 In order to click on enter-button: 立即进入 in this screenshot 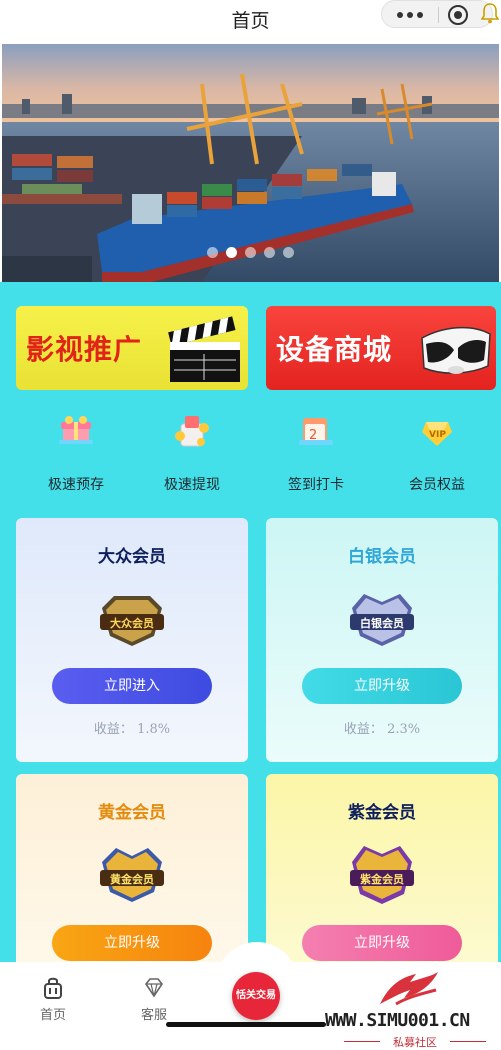, I will do `click(132, 686)`.